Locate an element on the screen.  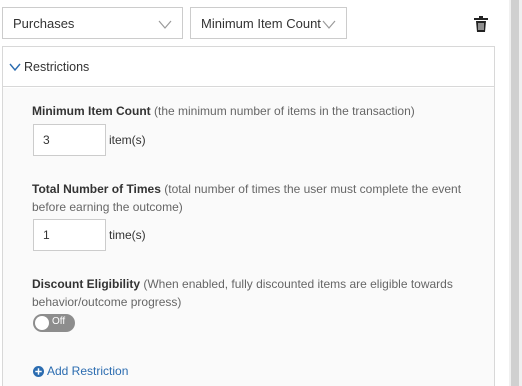
total-times-input: 1 is located at coordinates (69, 235).